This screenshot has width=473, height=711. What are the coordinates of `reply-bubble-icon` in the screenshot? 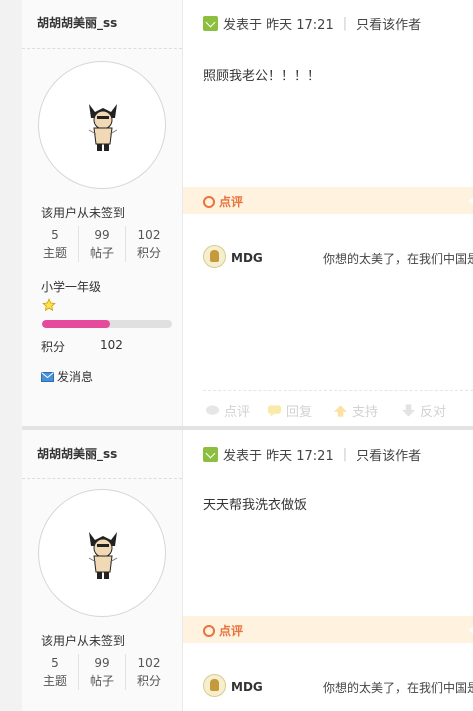 It's located at (274, 411).